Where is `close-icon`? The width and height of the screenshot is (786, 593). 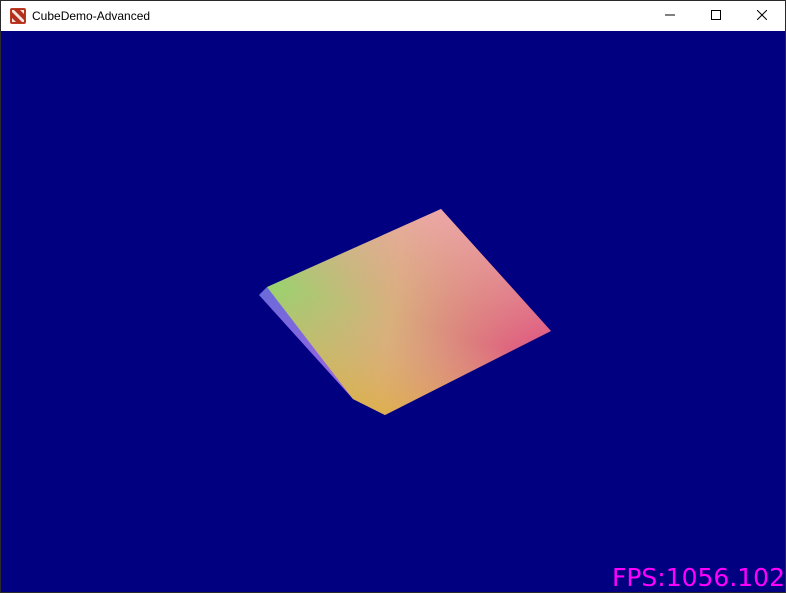
close-icon is located at coordinates (762, 16).